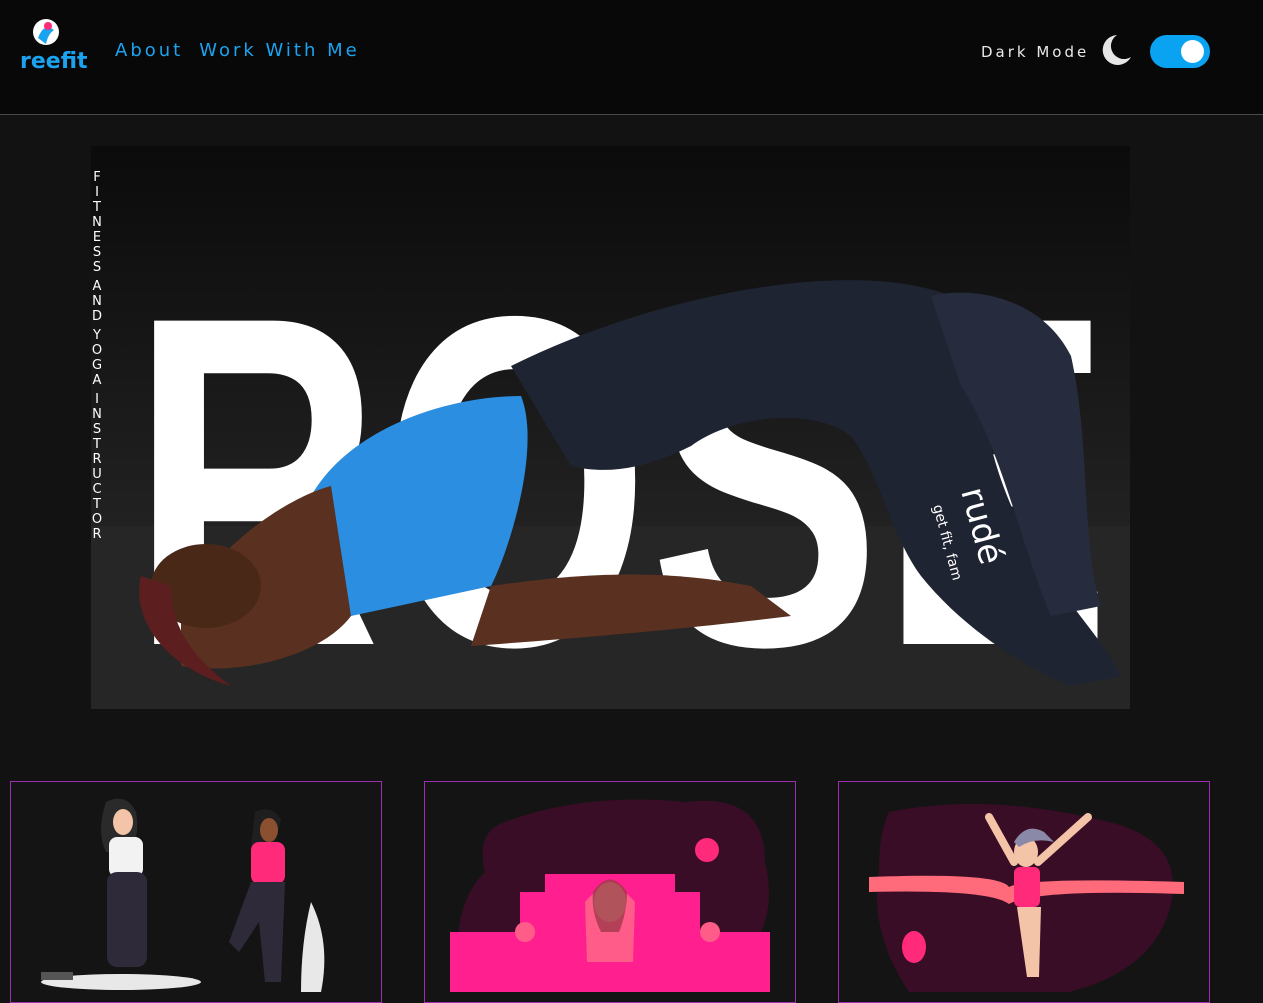 This screenshot has width=1263, height=1003. What do you see at coordinates (97, 365) in the screenshot?
I see `tagline-letter: G` at bounding box center [97, 365].